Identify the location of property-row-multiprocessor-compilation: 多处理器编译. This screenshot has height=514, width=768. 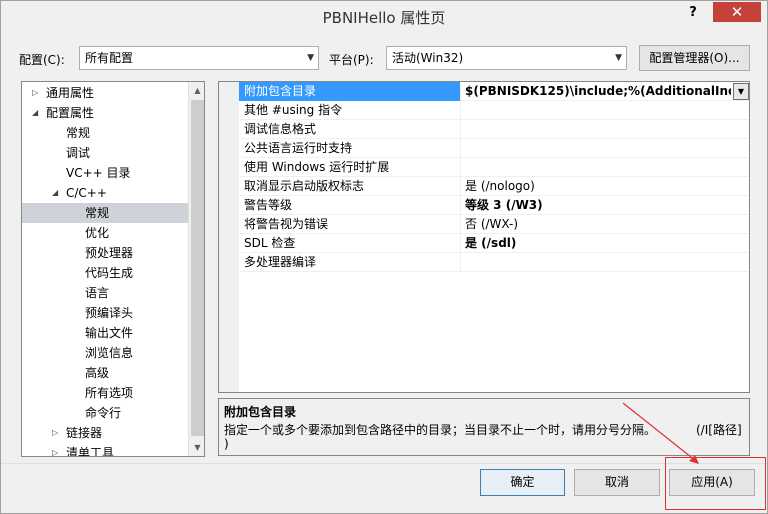
(494, 262).